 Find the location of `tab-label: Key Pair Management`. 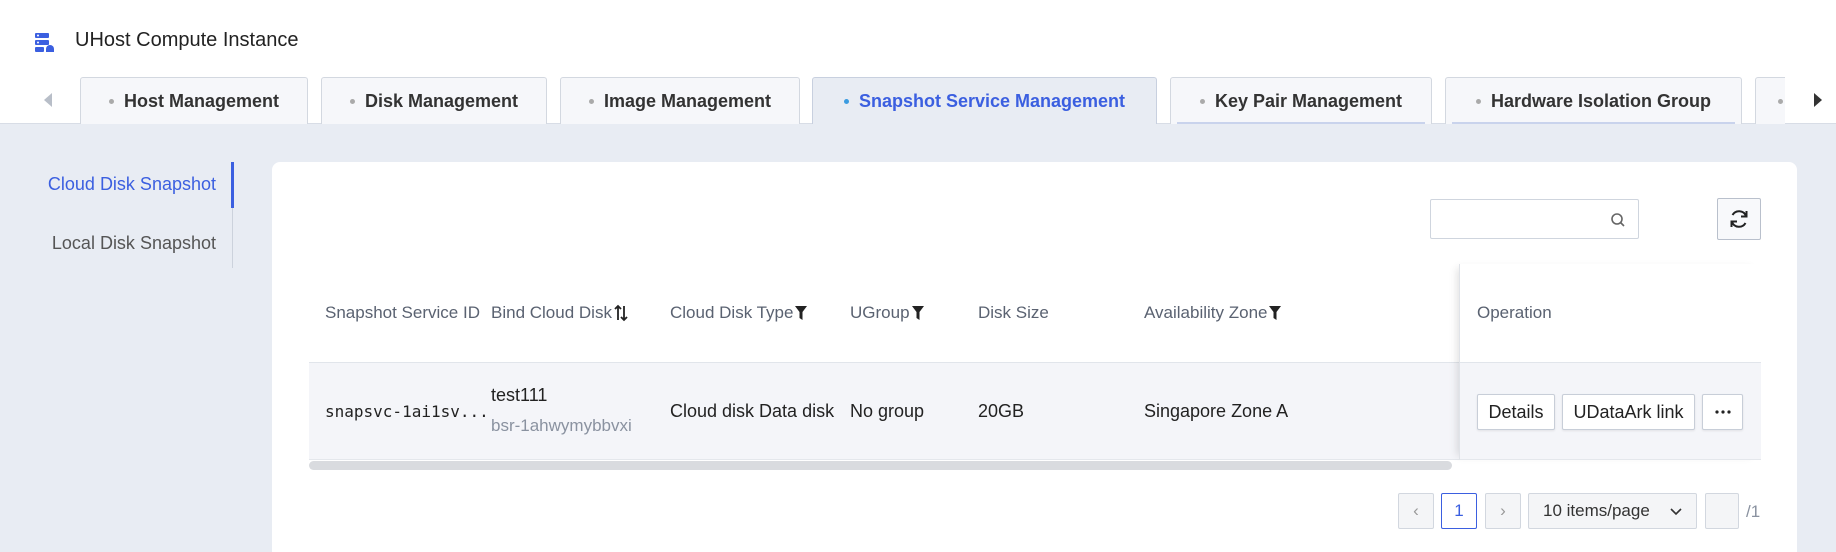

tab-label: Key Pair Management is located at coordinates (1308, 100).